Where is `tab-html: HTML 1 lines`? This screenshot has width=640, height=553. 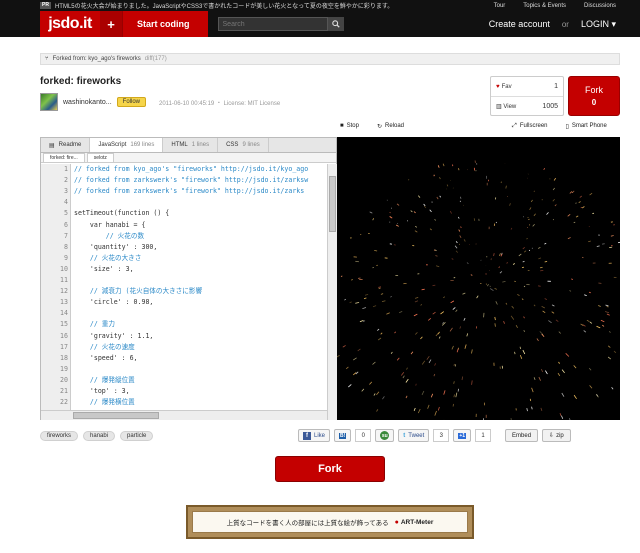 tab-html: HTML 1 lines is located at coordinates (191, 145).